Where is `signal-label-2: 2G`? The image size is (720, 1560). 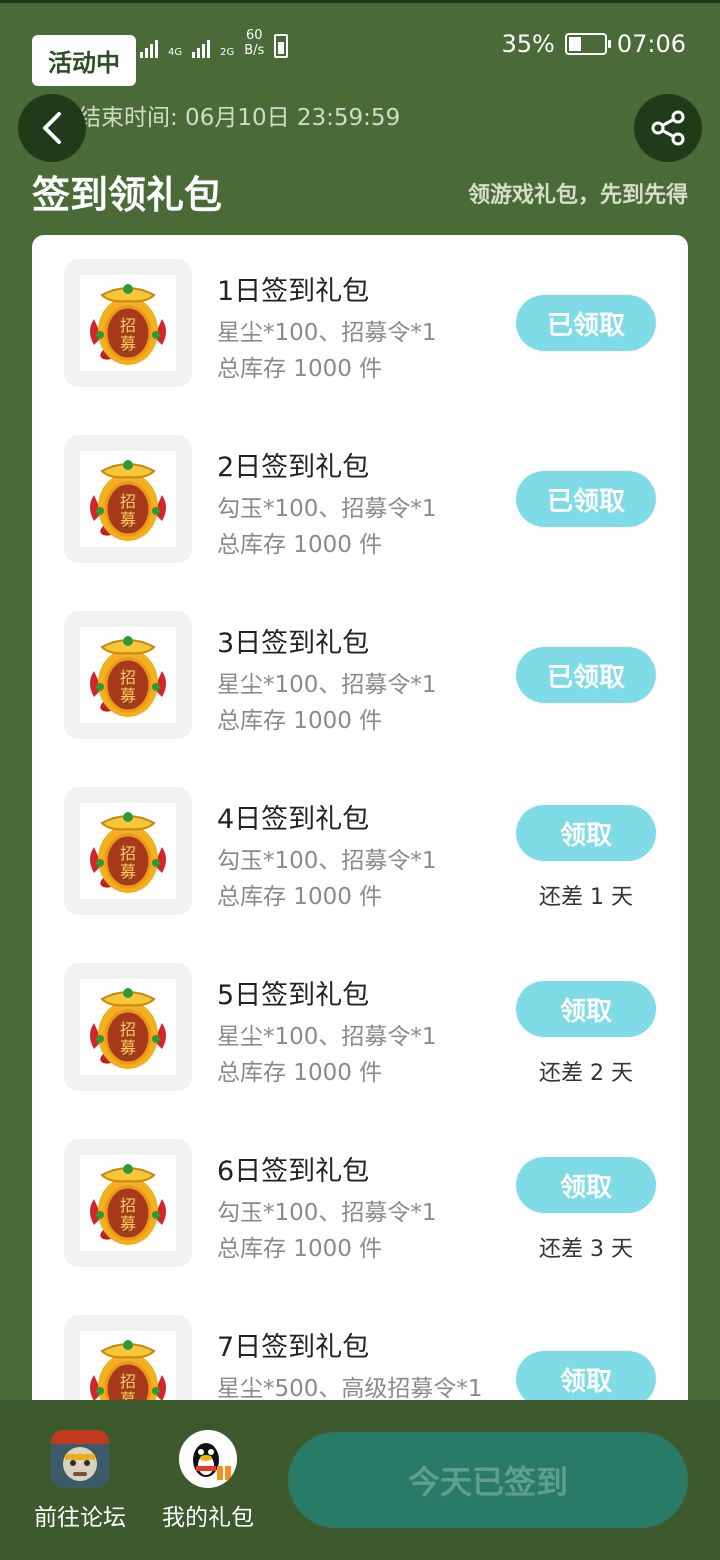
signal-label-2: 2G is located at coordinates (227, 52).